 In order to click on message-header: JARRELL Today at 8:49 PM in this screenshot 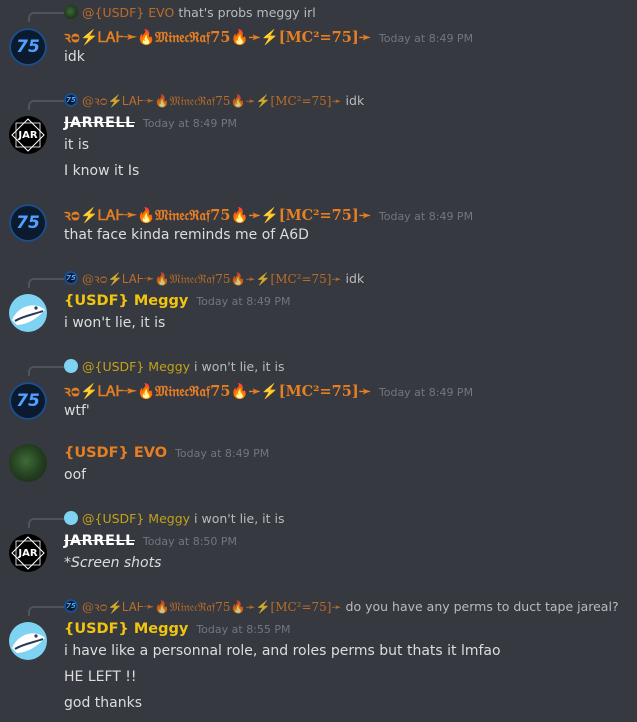, I will do `click(150, 125)`.